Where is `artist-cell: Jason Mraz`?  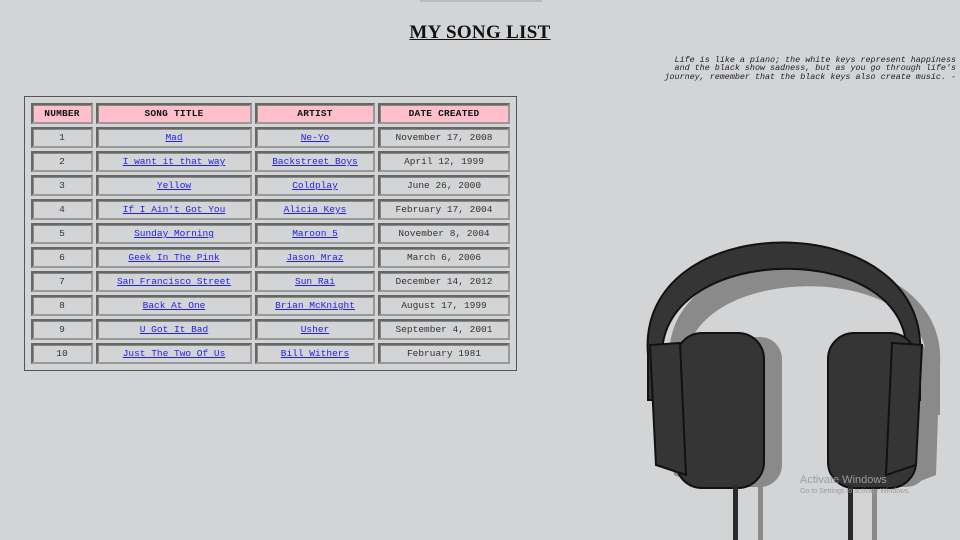 artist-cell: Jason Mraz is located at coordinates (315, 257).